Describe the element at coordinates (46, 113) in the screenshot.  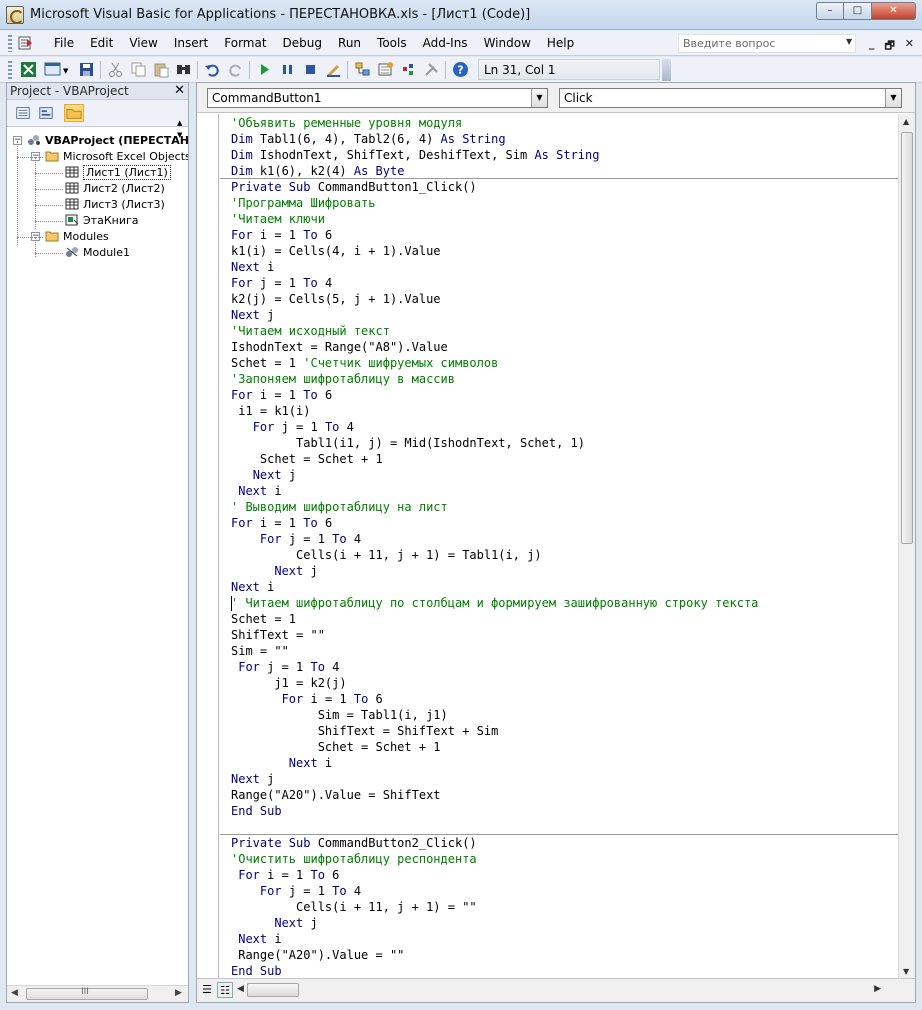
I see `view-object-icon` at that location.